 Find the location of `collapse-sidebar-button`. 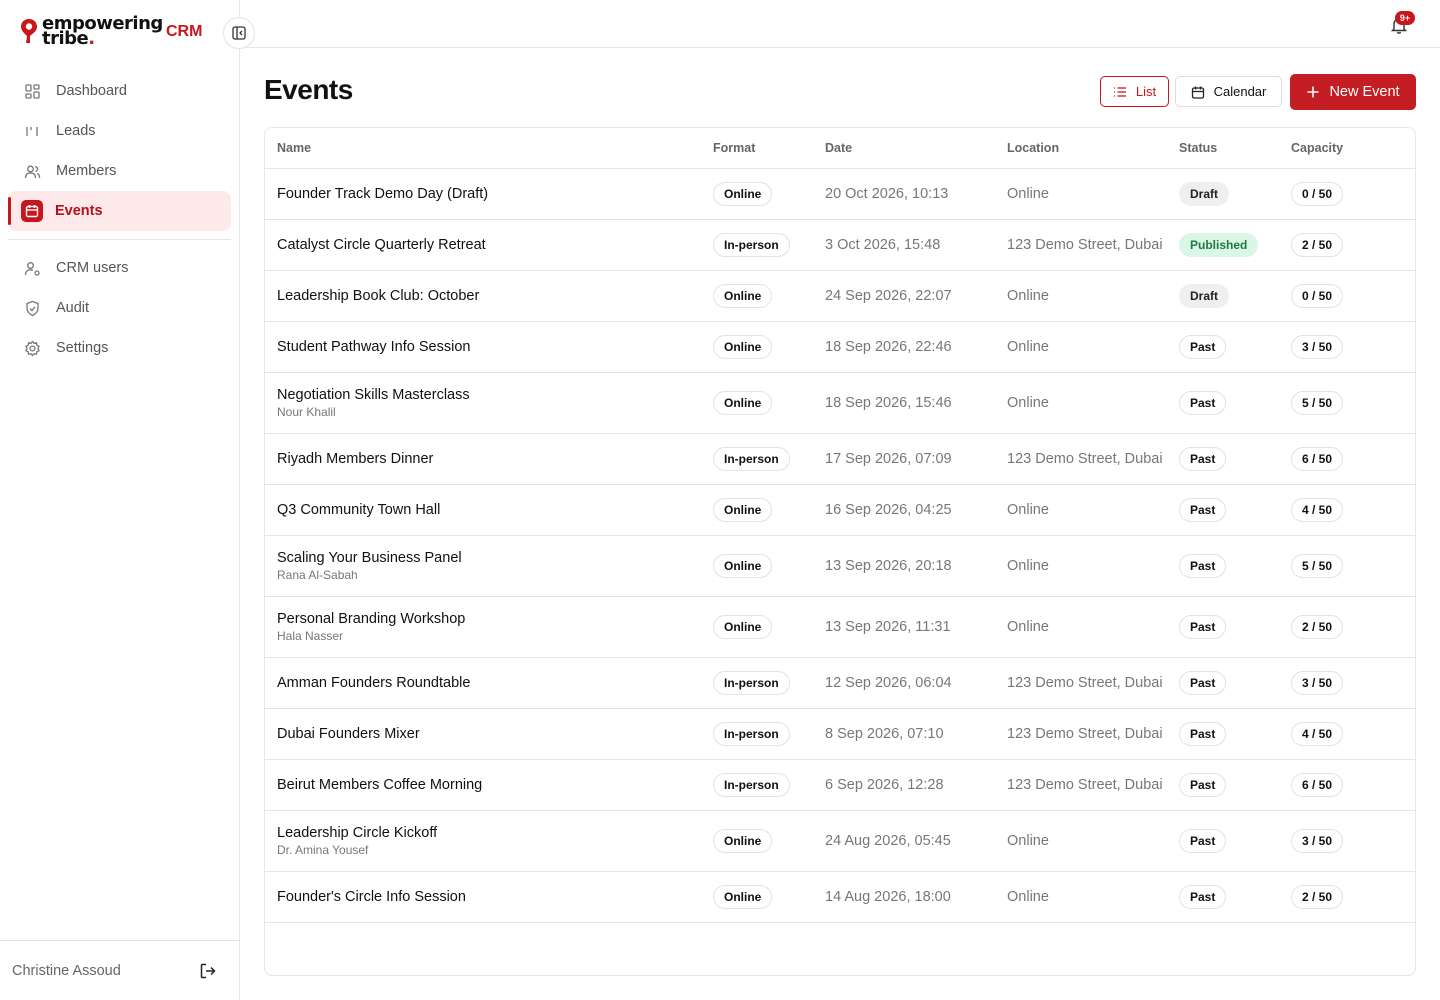

collapse-sidebar-button is located at coordinates (239, 33).